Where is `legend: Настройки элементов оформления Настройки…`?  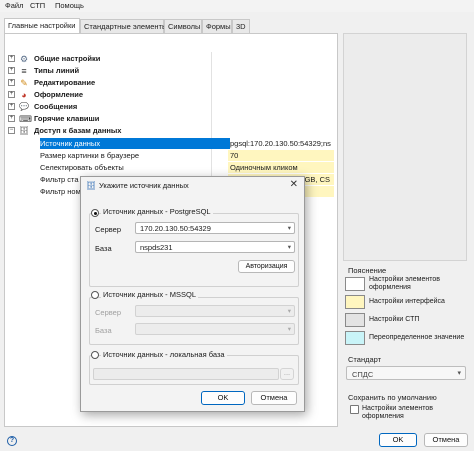
legend: Настройки элементов оформления Настройки… is located at coordinates (405, 311).